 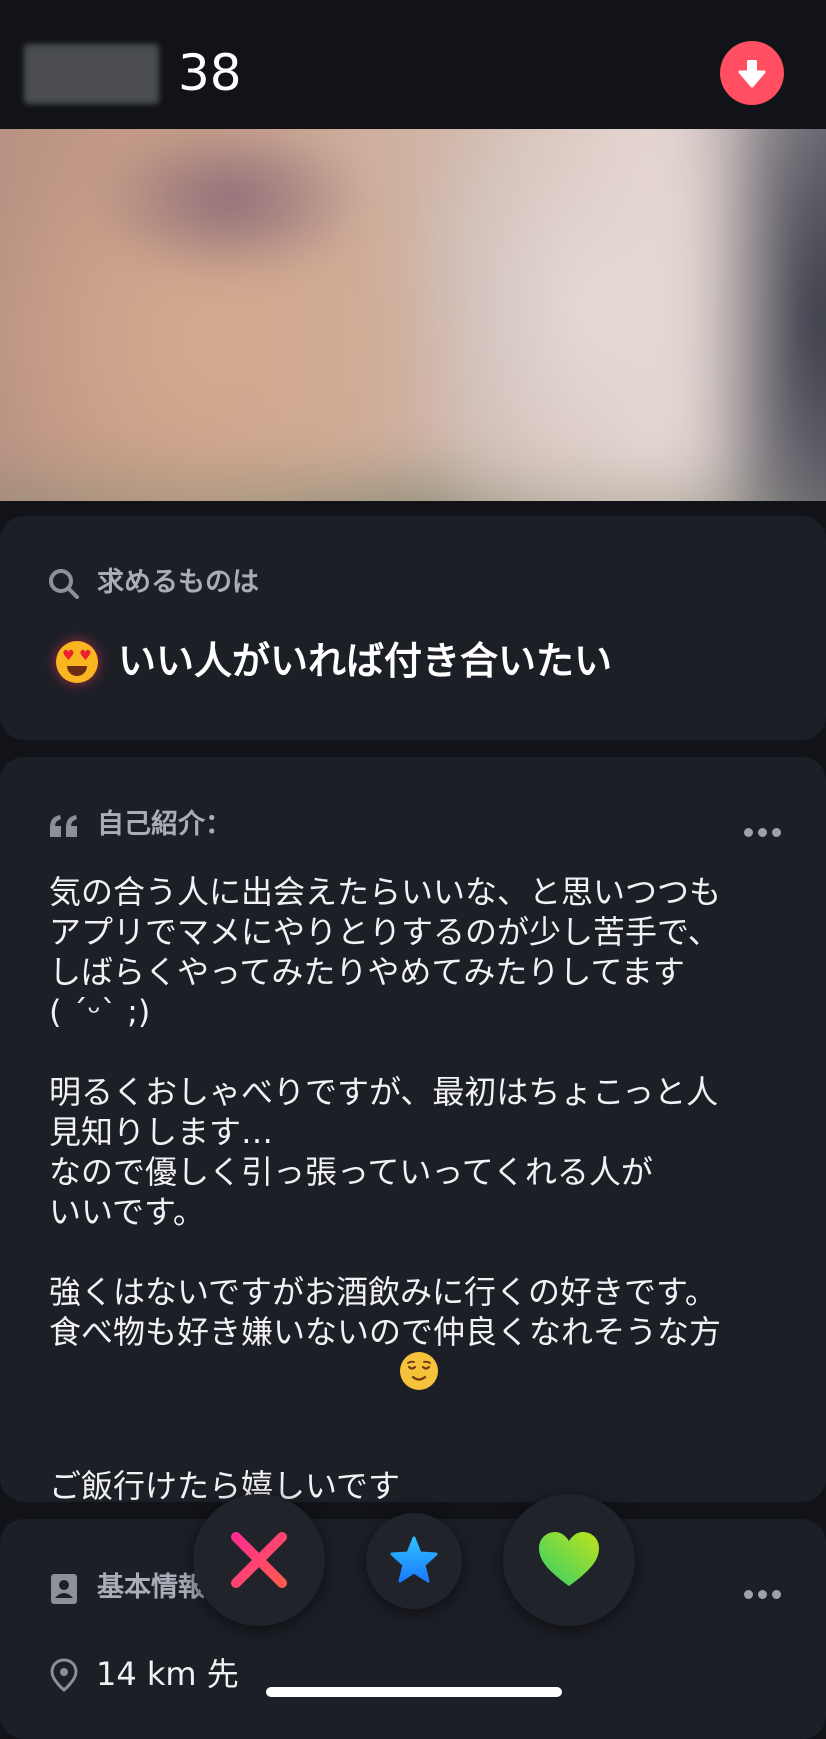 I want to click on blurred-name, so click(x=91, y=74).